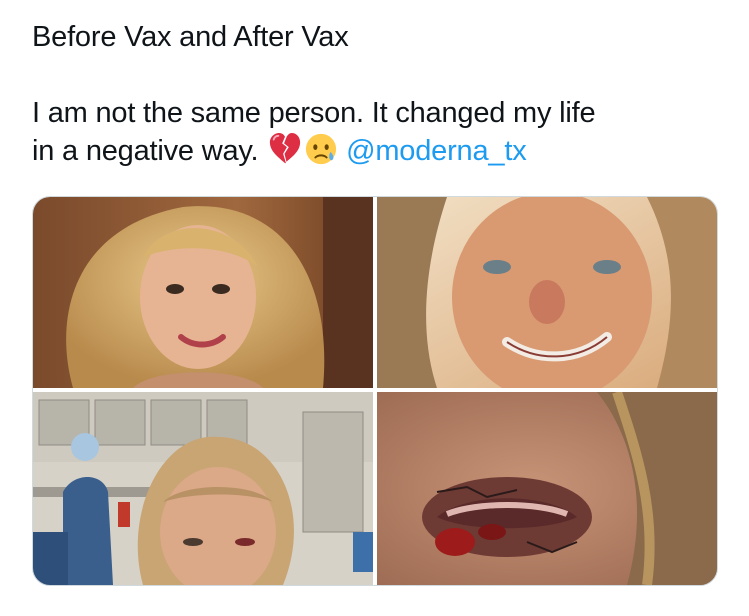  What do you see at coordinates (203, 292) in the screenshot?
I see `photo-before-portrait` at bounding box center [203, 292].